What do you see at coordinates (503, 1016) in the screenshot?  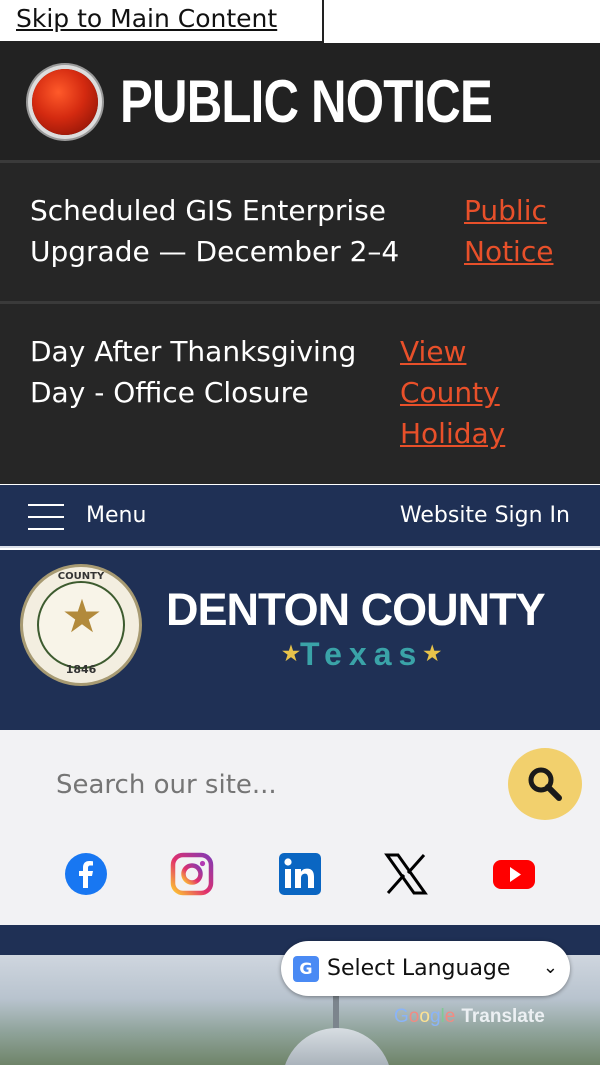 I see `translate-label: Translate` at bounding box center [503, 1016].